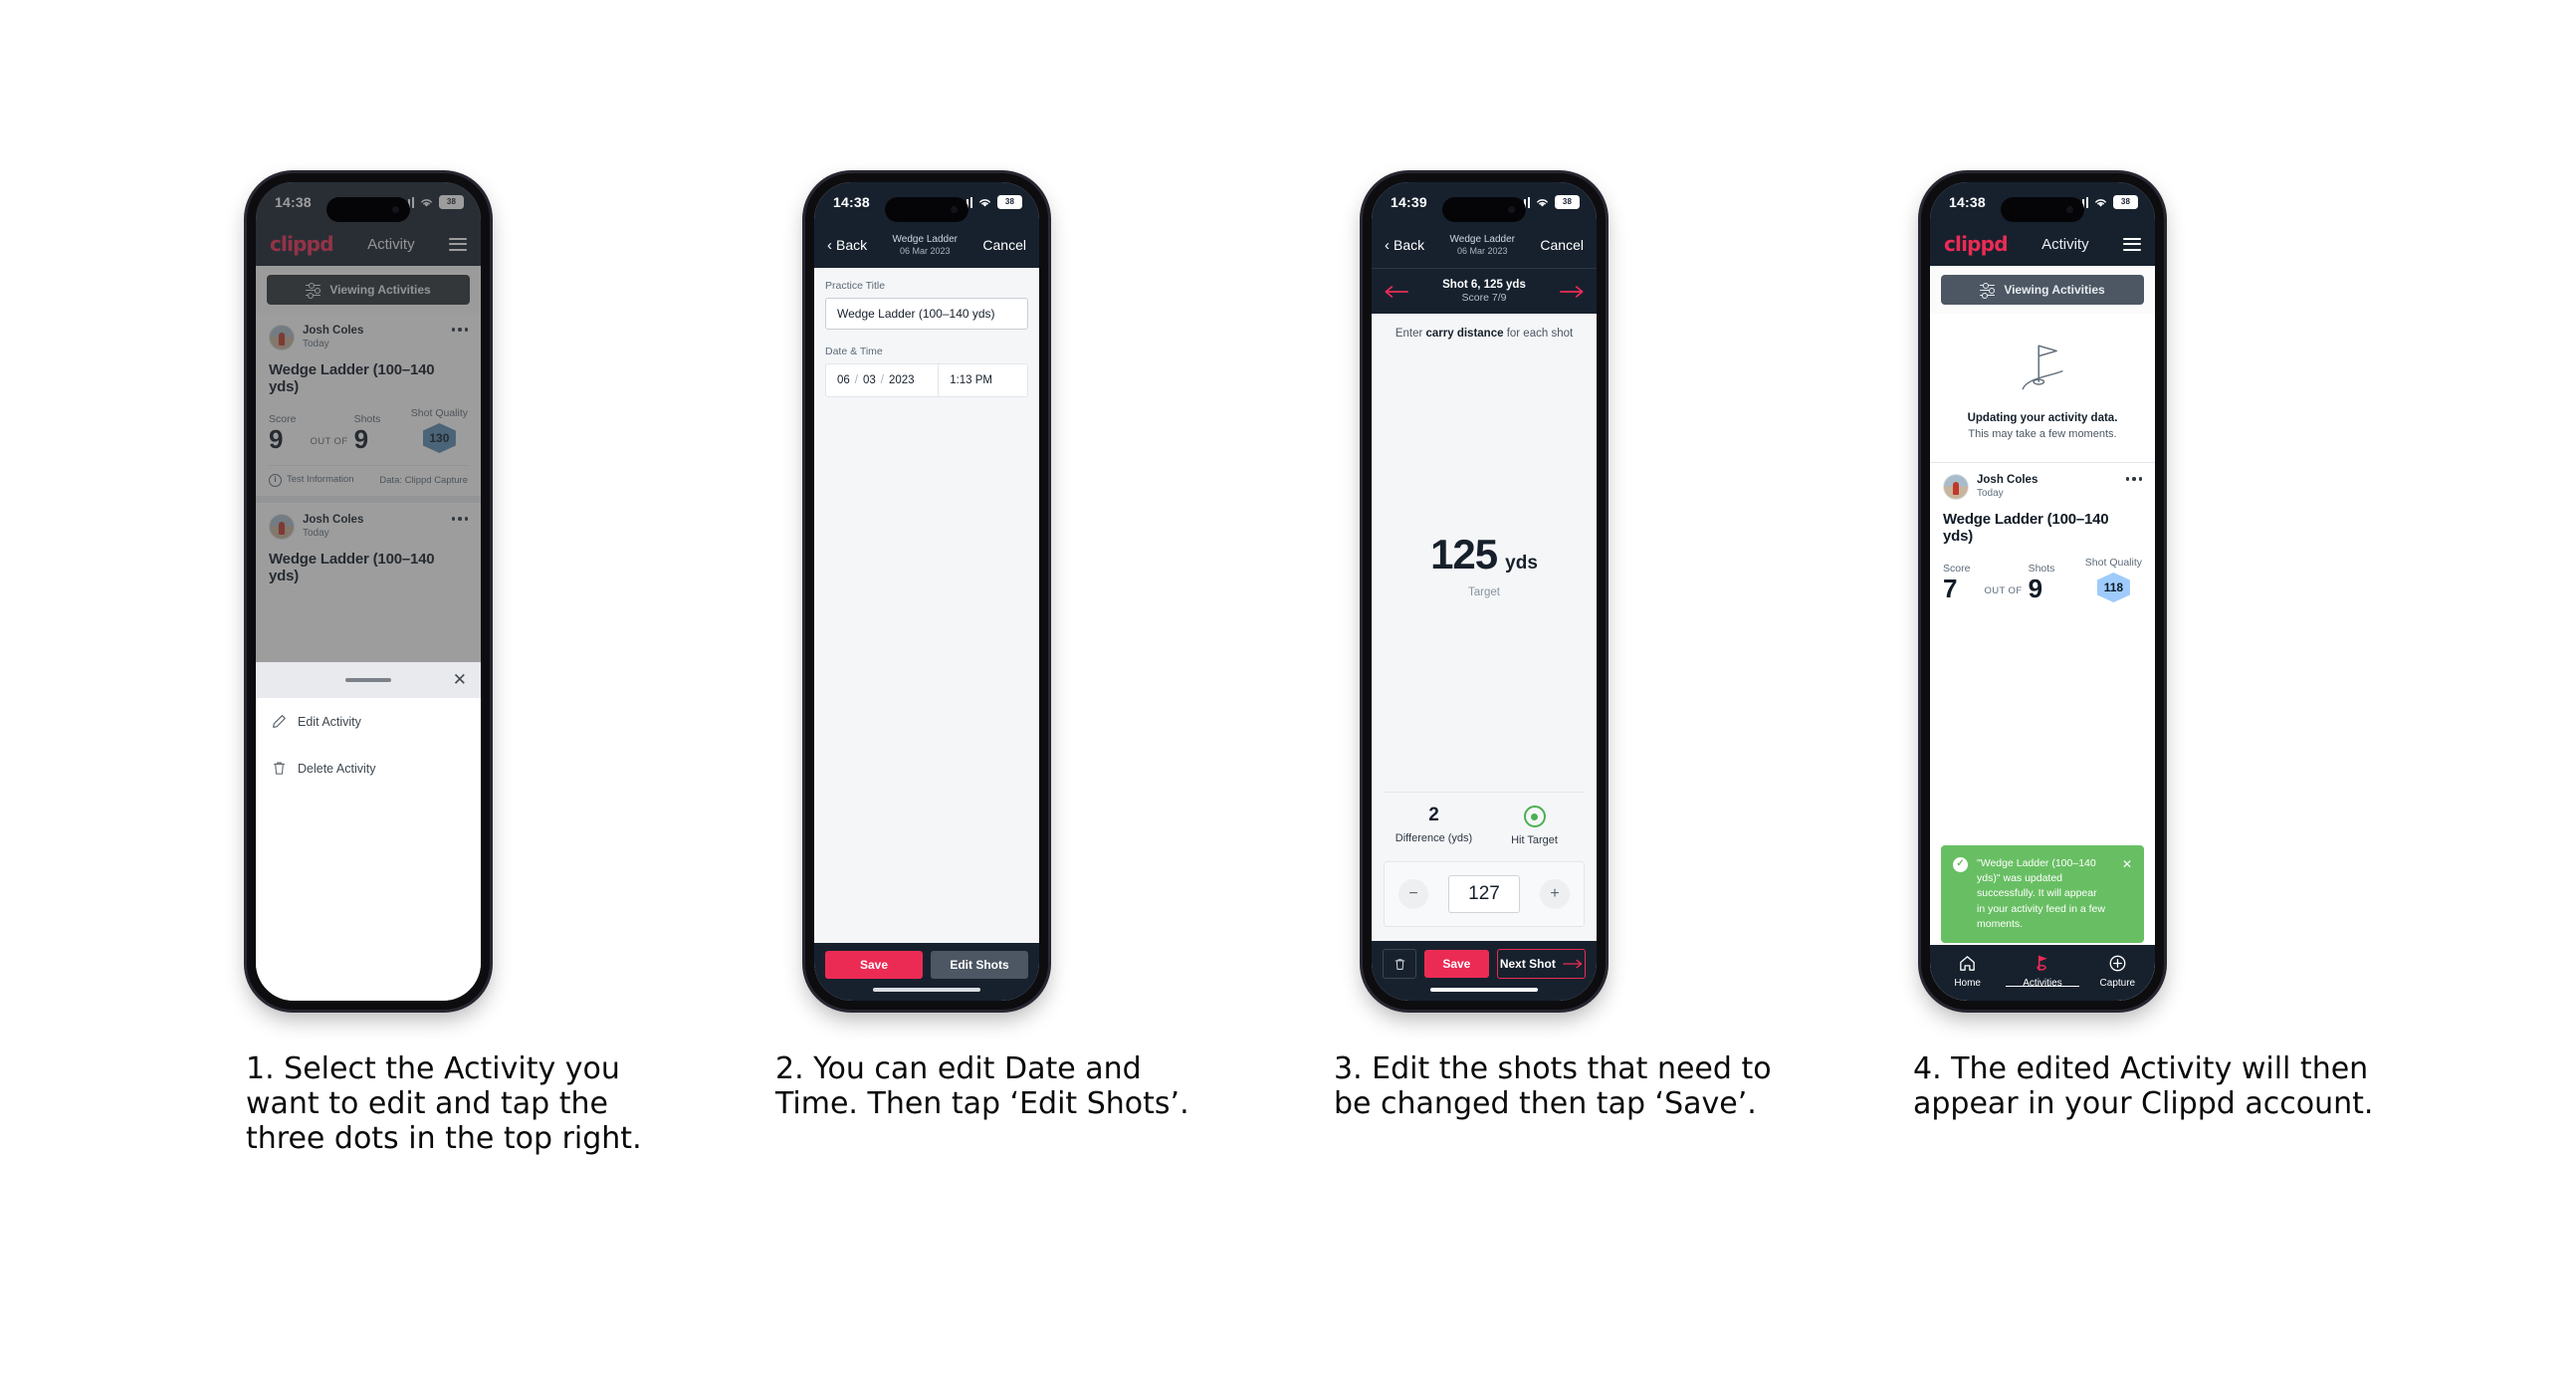  Describe the element at coordinates (1527, 964) in the screenshot. I see `next-shot-label: Next Shot` at that location.